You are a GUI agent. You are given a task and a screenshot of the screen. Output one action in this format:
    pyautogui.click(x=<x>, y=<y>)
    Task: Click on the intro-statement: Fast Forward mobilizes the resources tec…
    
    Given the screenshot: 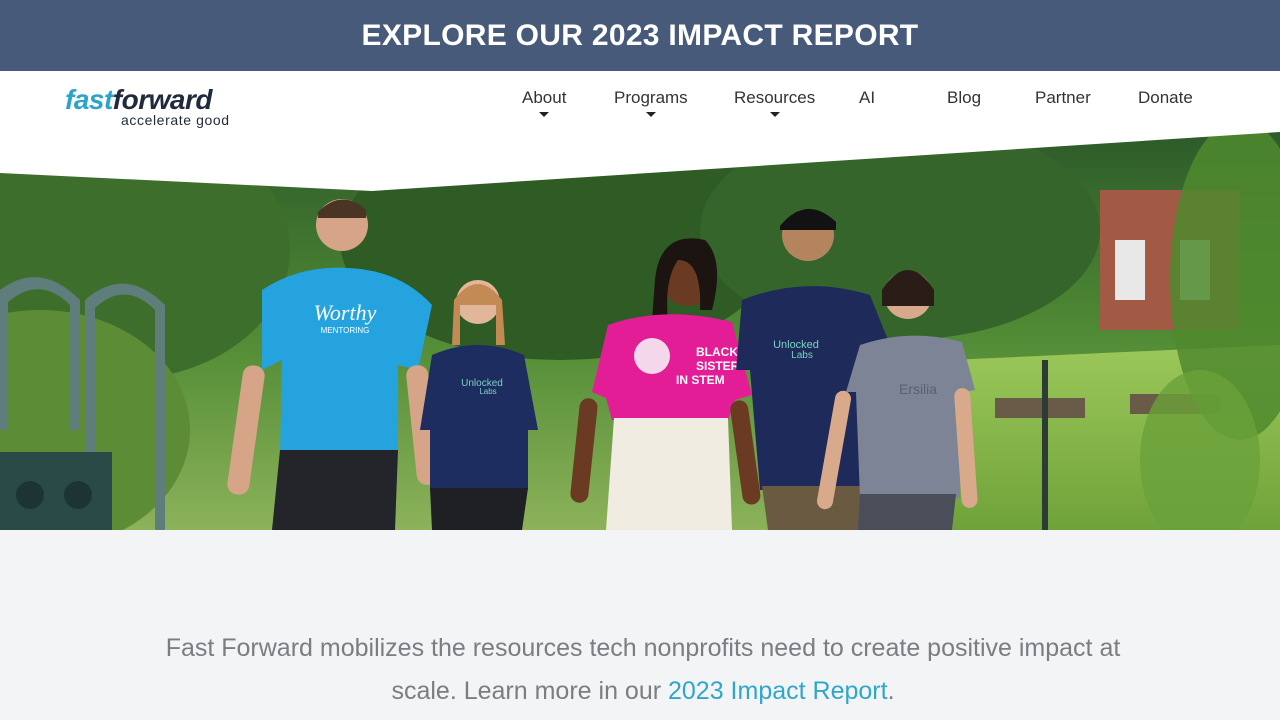 What is the action you would take?
    pyautogui.click(x=643, y=669)
    